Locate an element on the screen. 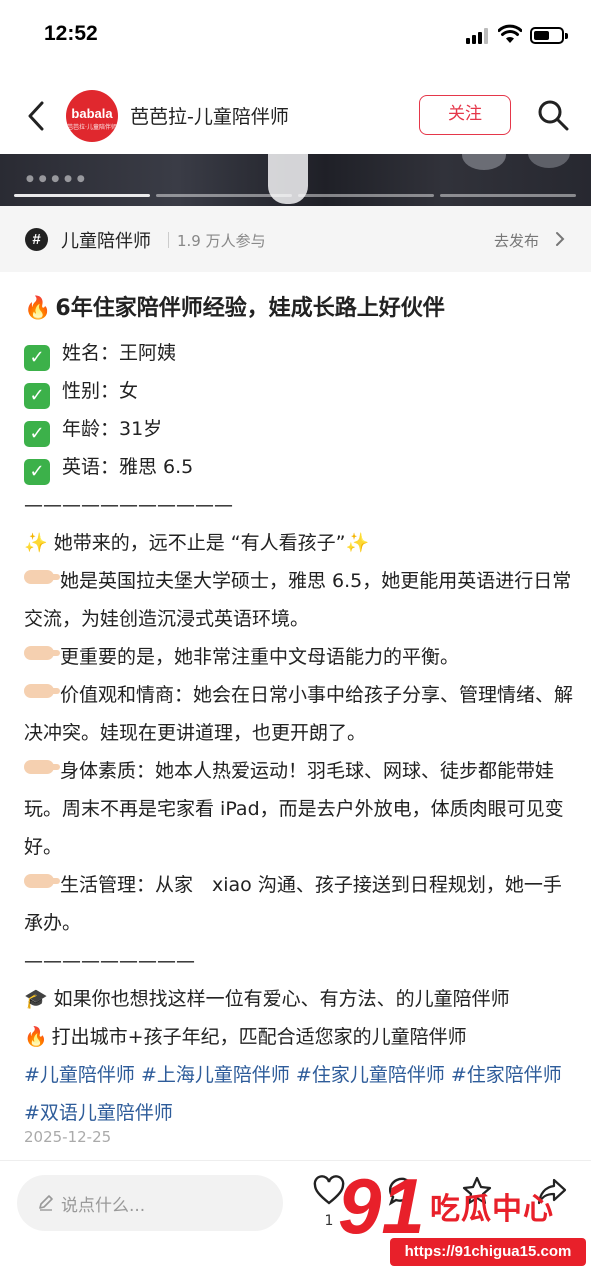 The width and height of the screenshot is (591, 1280). topic-name: 儿童陪伴师 is located at coordinates (106, 241).